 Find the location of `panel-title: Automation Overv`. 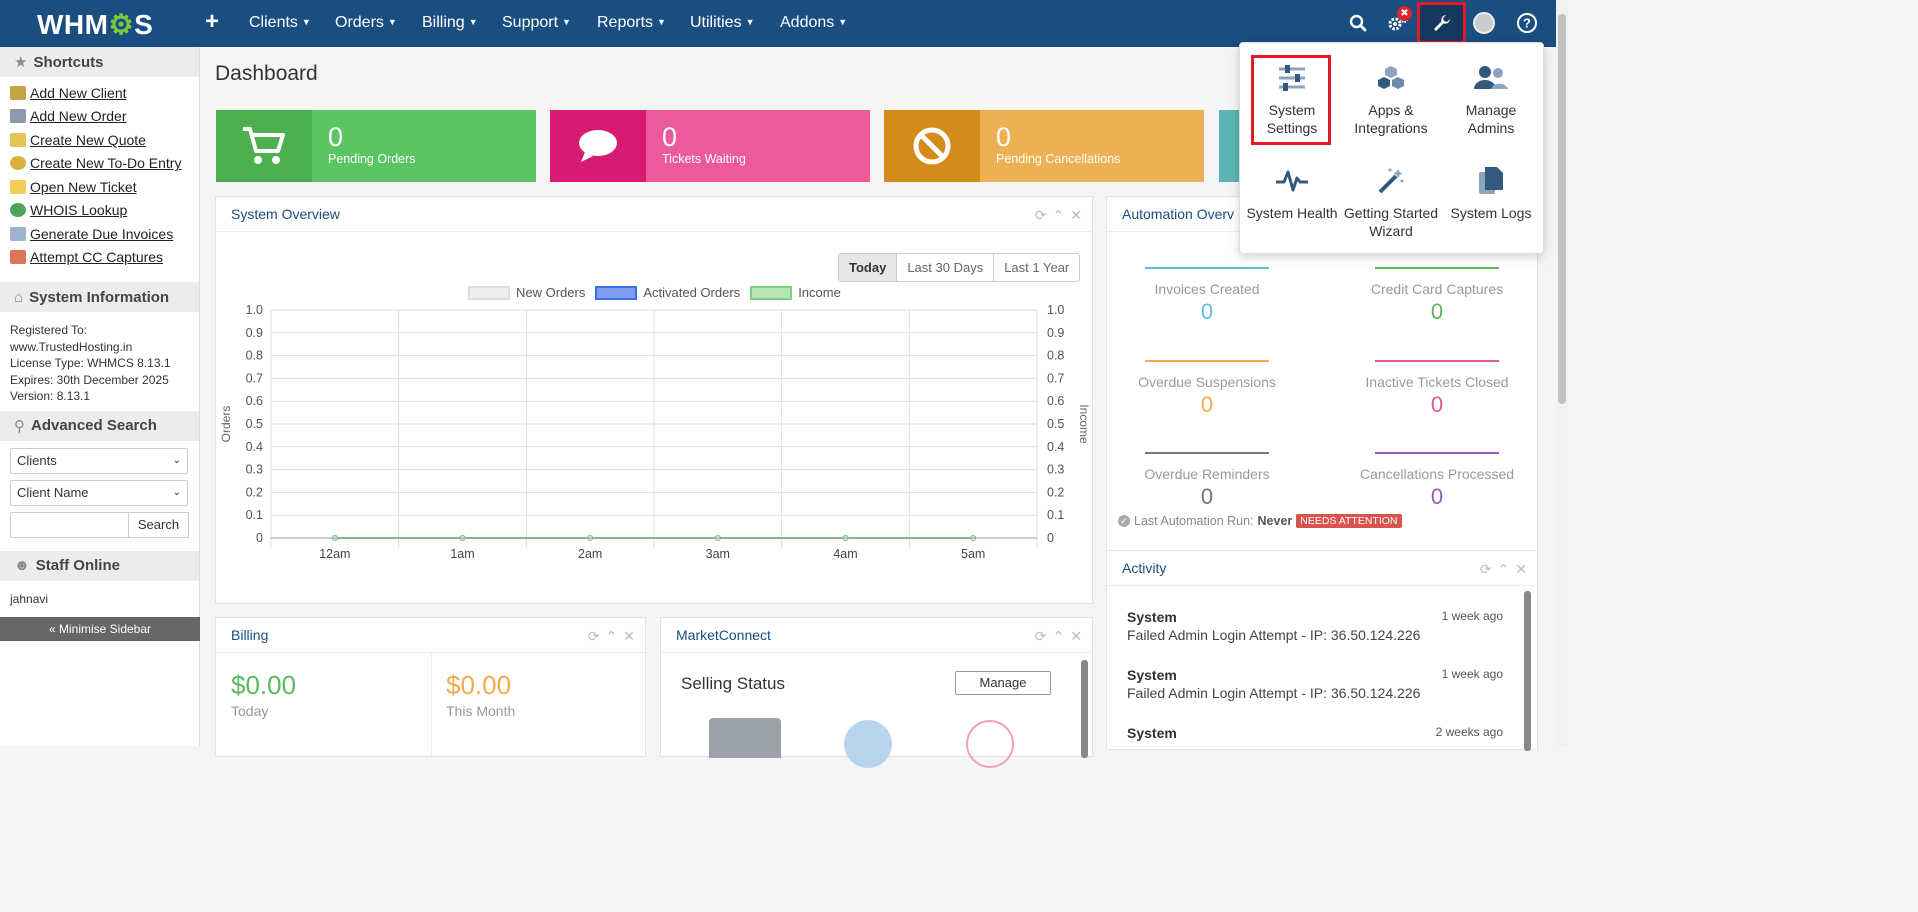

panel-title: Automation Overv is located at coordinates (1178, 214).